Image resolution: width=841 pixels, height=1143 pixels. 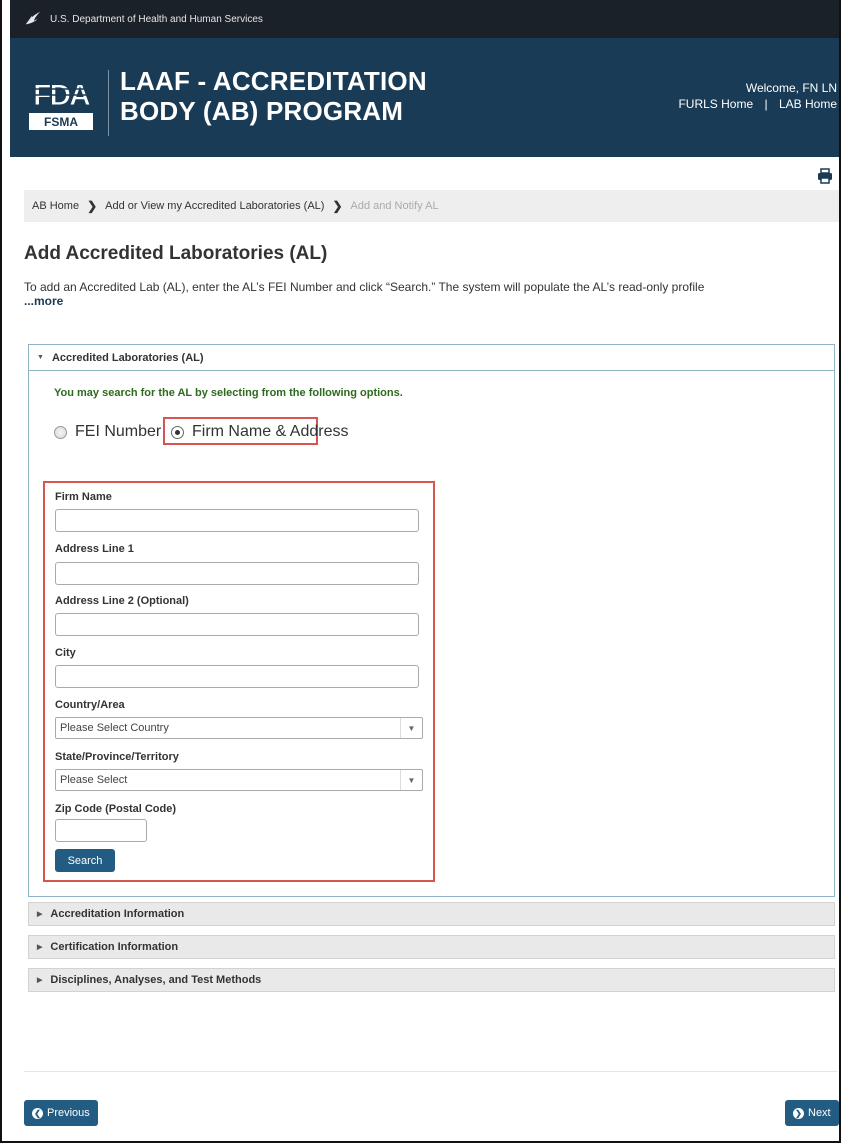 I want to click on section-accreditation-info: ▶ Accreditation Information, so click(x=431, y=914).